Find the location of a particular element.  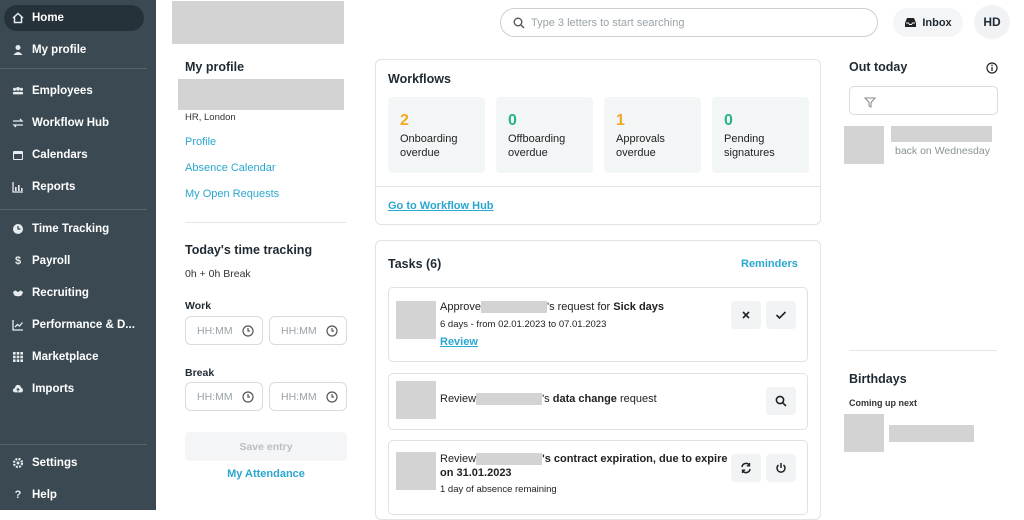

inbox-button: Inbox is located at coordinates (928, 22).